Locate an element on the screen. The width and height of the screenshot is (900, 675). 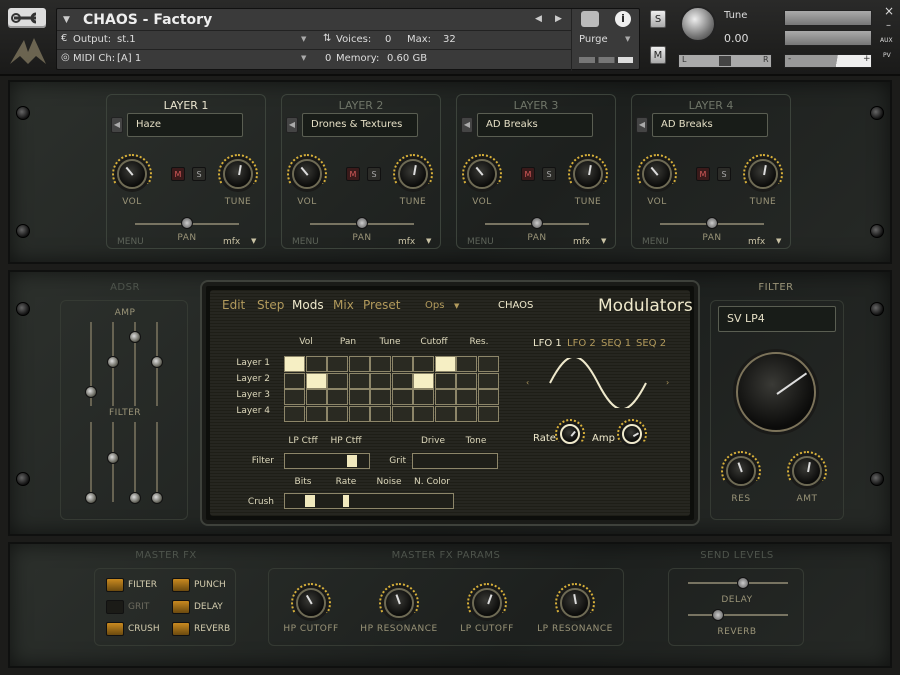
pan-center-handle is located at coordinates (725, 61).